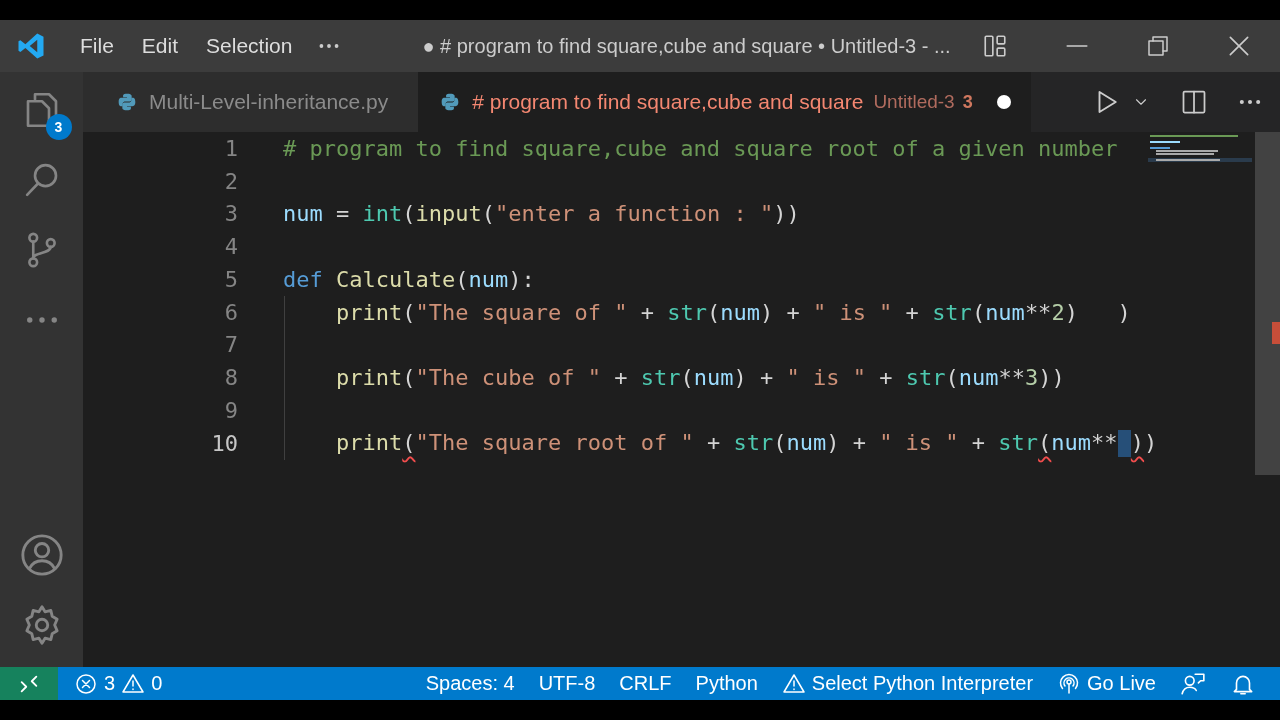 The height and width of the screenshot is (720, 1280). What do you see at coordinates (700, 378) in the screenshot?
I see `code-line: print("The cube of " + str(num) + " is " + str(num**3))` at bounding box center [700, 378].